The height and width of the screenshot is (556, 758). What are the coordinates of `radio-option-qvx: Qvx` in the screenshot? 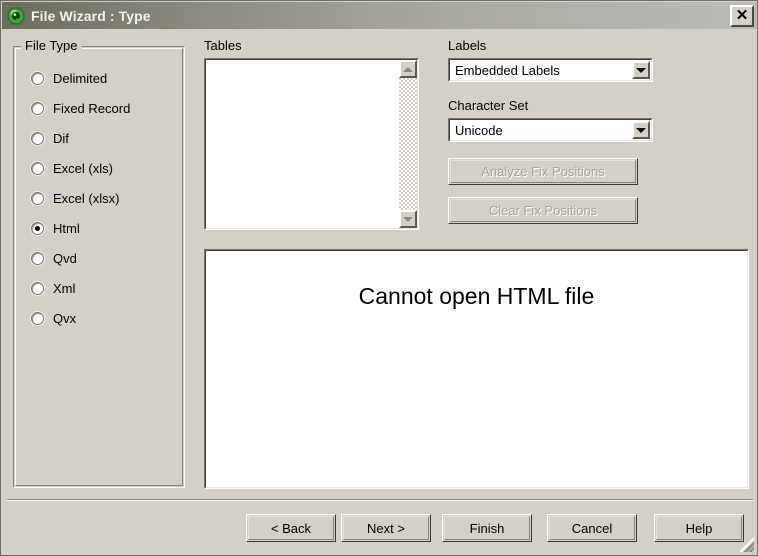 It's located at (80, 318).